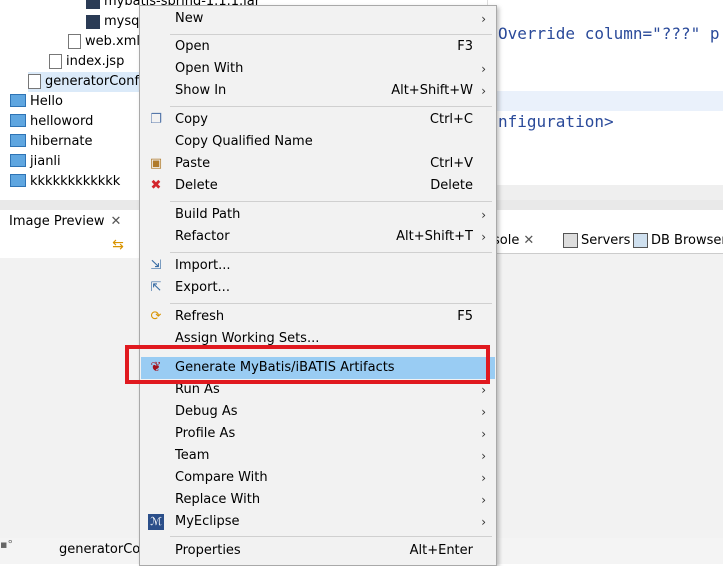 The height and width of the screenshot is (566, 723). I want to click on tree-item-kkkk: kkkkkkkkkkkk, so click(65, 182).